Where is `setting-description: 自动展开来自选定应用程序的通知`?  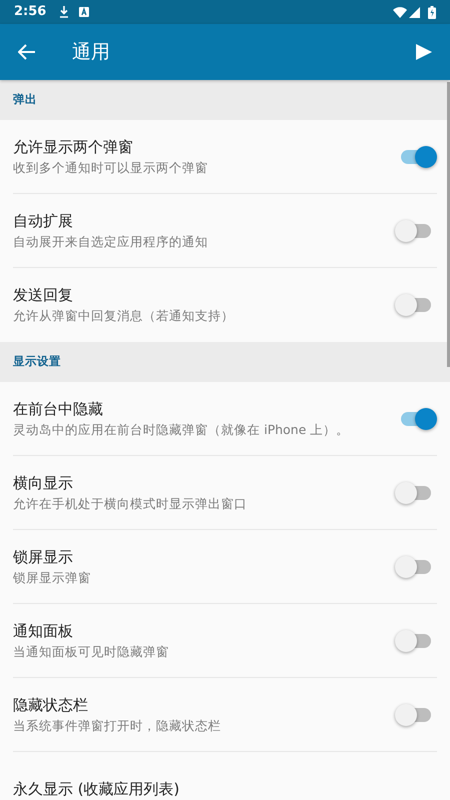
setting-description: 自动展开来自选定应用程序的通知 is located at coordinates (111, 241).